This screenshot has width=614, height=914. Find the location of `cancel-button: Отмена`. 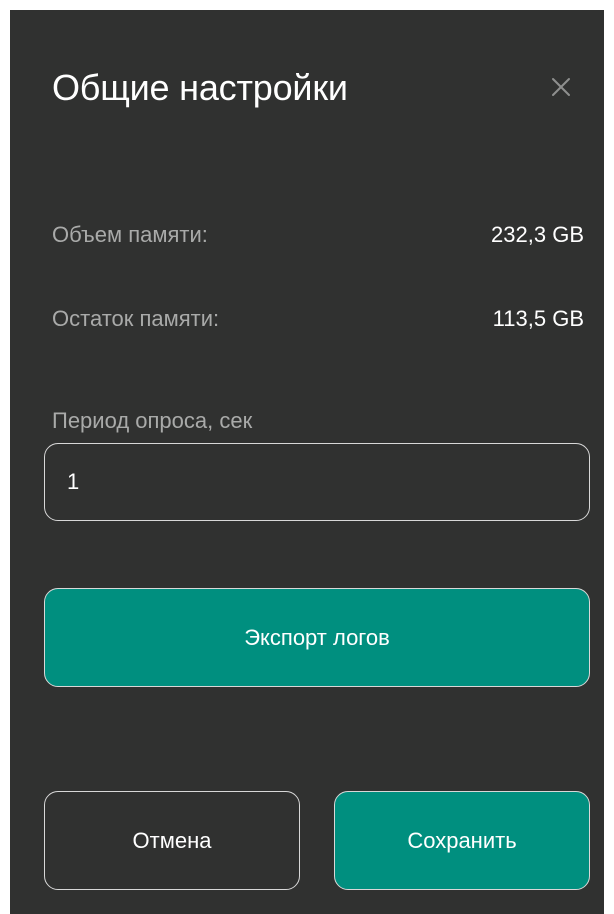

cancel-button: Отмена is located at coordinates (172, 840).